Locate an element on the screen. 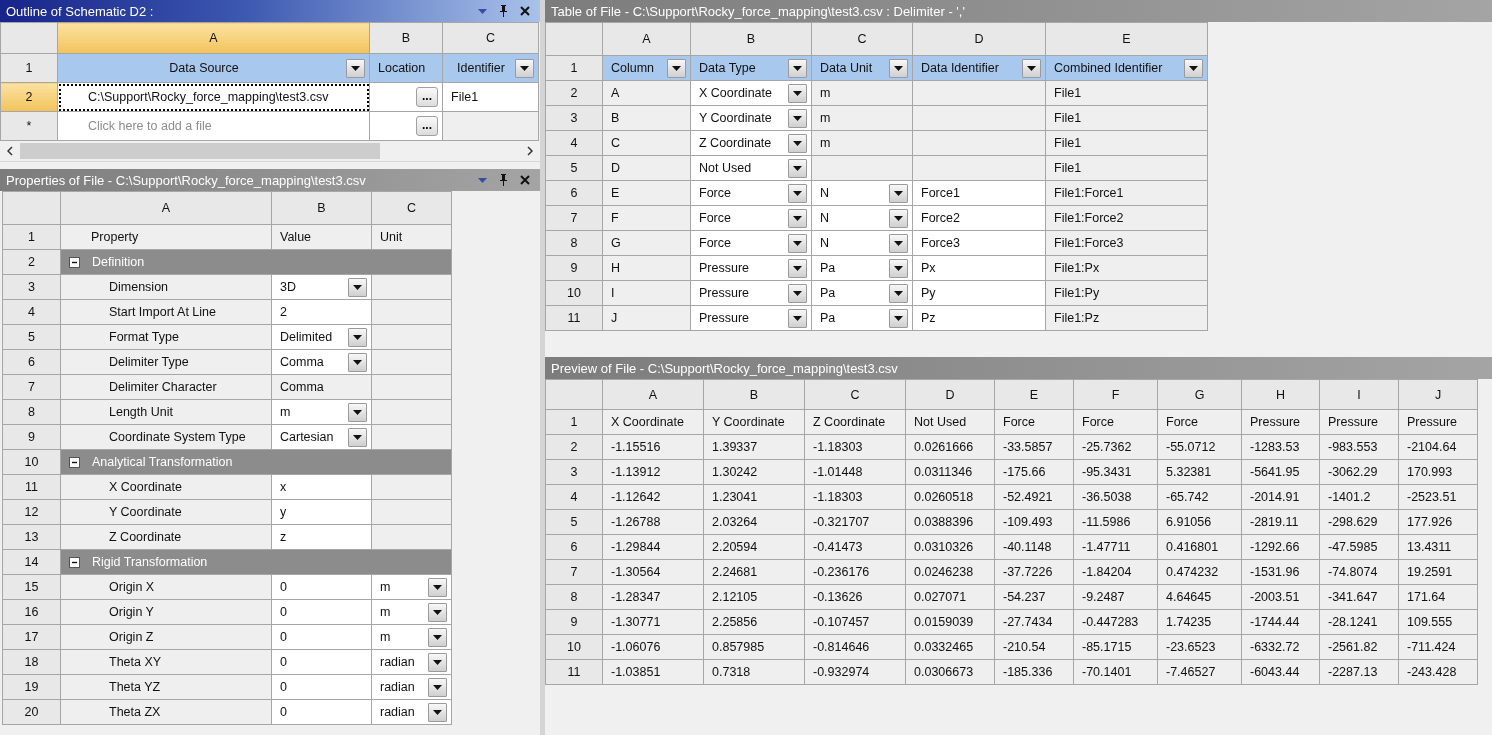 The width and height of the screenshot is (1492, 735). column-heading: Data Source is located at coordinates (213, 68).